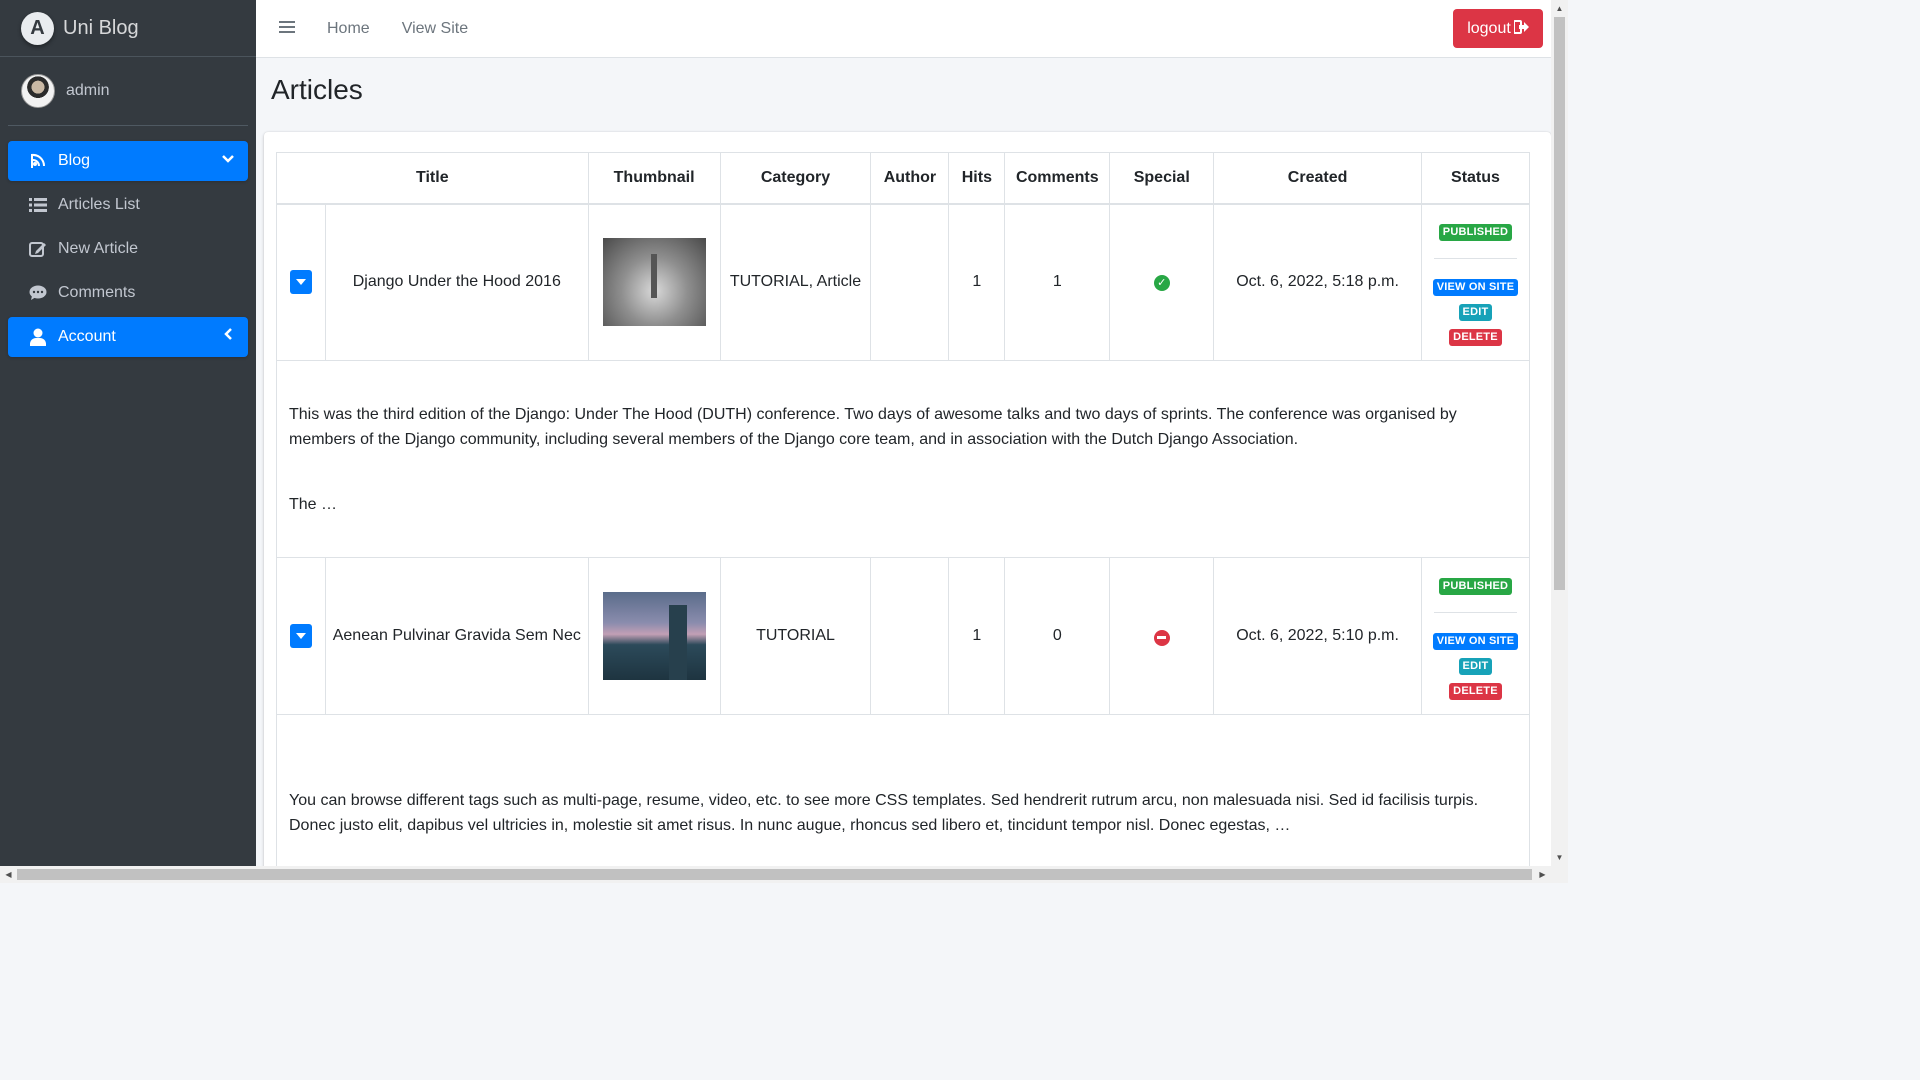 The width and height of the screenshot is (1920, 1080). I want to click on nav-link-home: Home, so click(348, 29).